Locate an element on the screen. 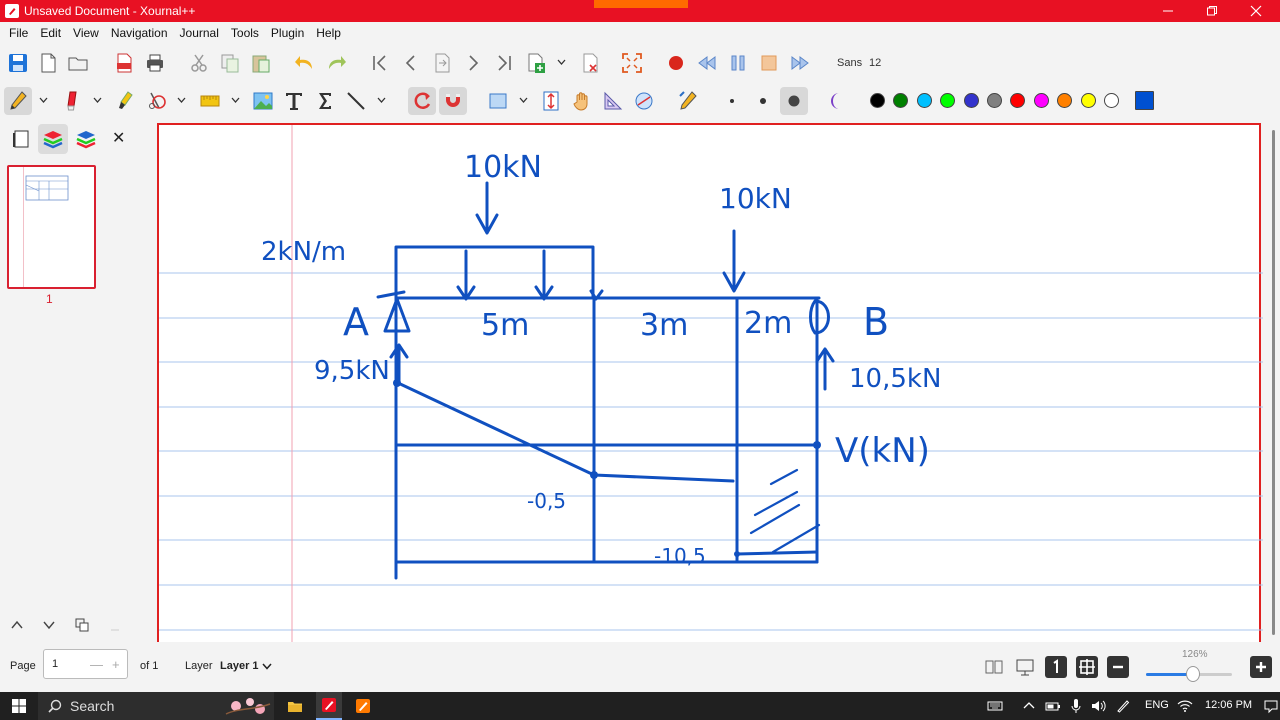  delete-page-small-icon is located at coordinates (115, 625).